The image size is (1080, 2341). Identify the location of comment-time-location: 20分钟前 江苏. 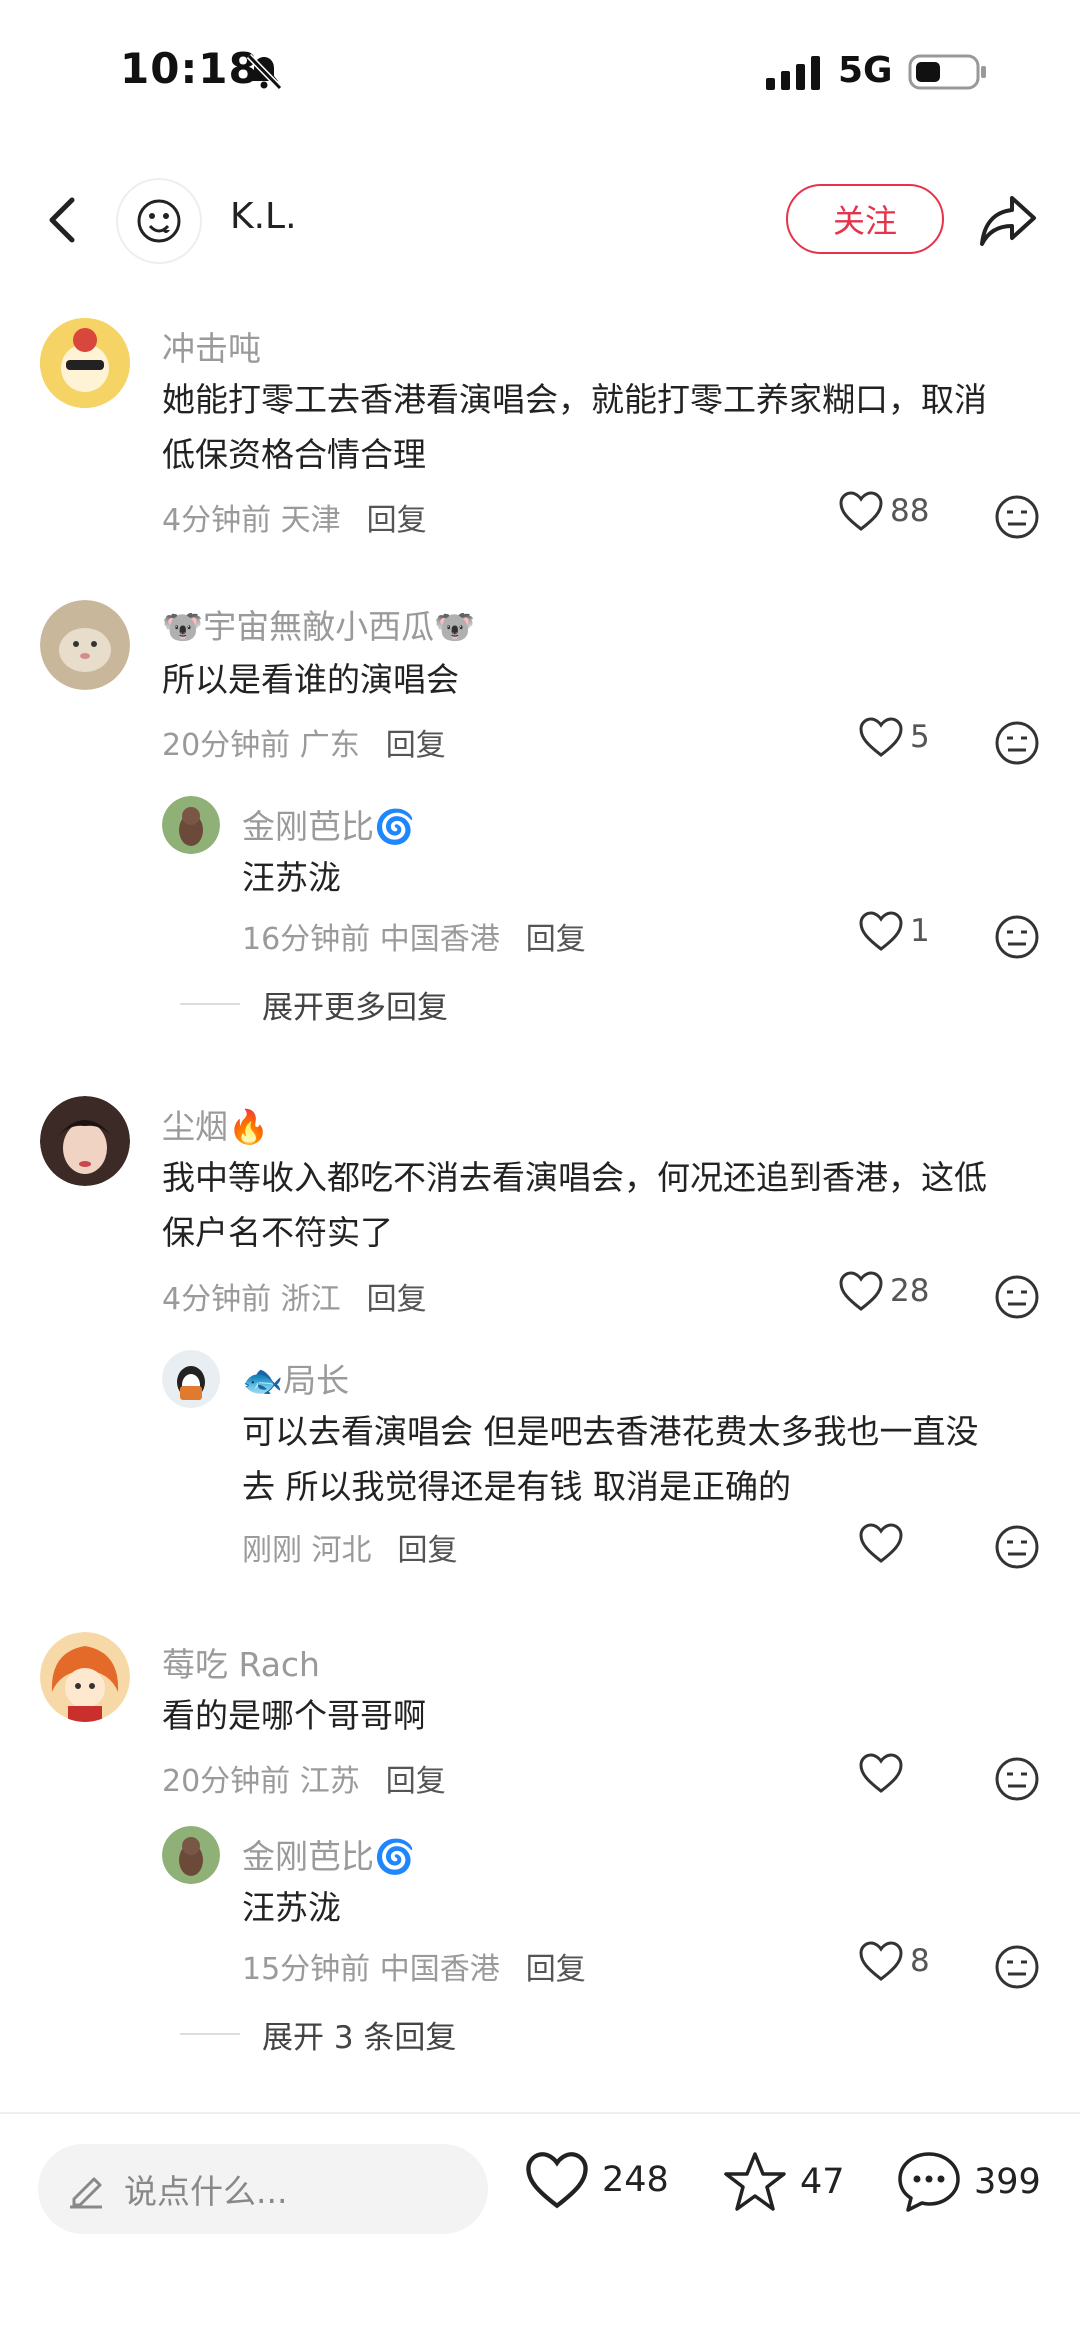
(261, 1781).